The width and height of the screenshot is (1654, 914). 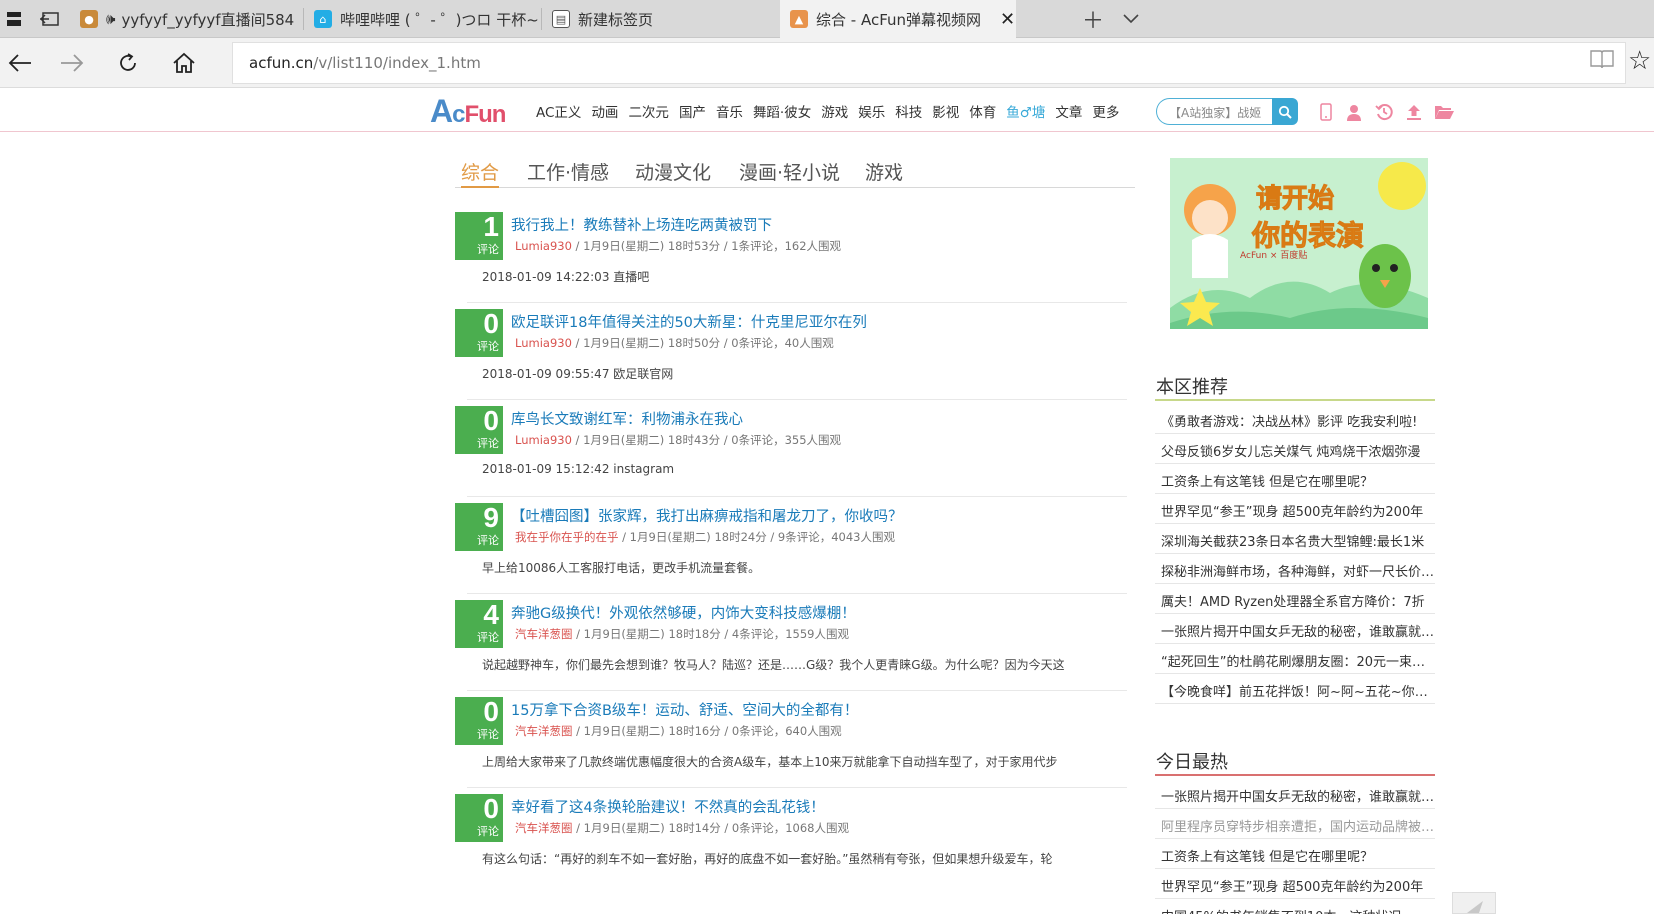 What do you see at coordinates (782, 111) in the screenshot?
I see `nav-item: 舞蹈·彼女` at bounding box center [782, 111].